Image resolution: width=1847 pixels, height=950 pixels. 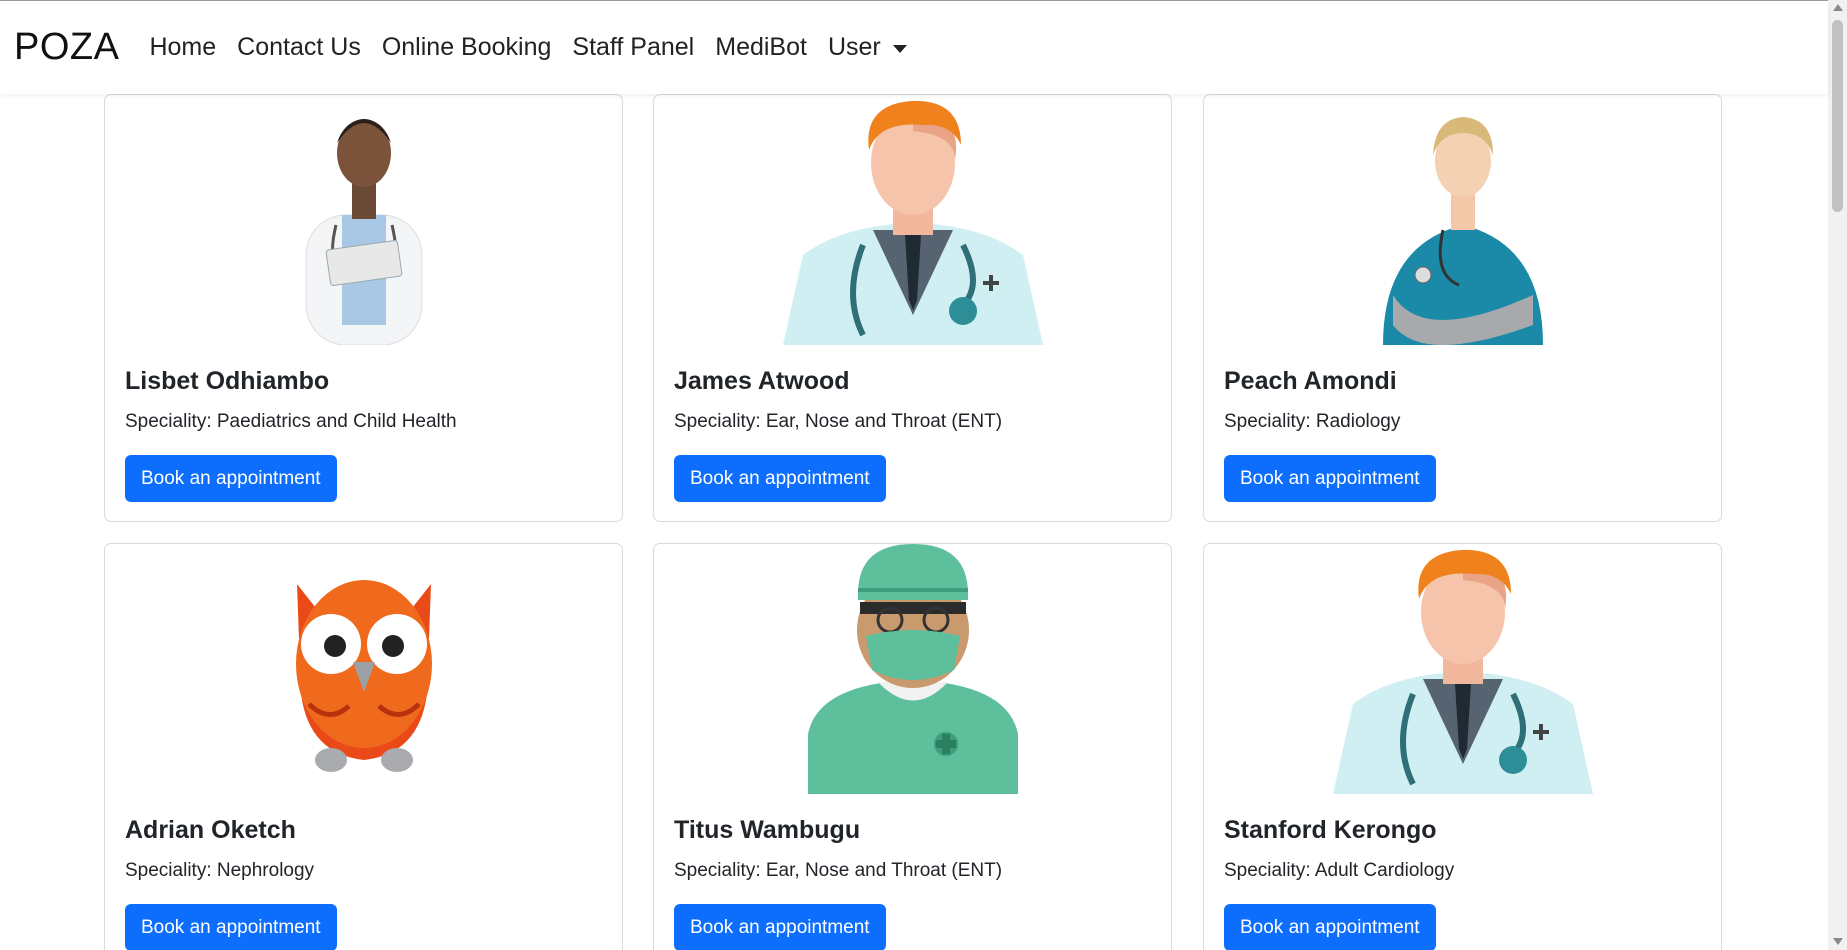 What do you see at coordinates (633, 47) in the screenshot?
I see `nav-link-staff-panel: Staff Panel` at bounding box center [633, 47].